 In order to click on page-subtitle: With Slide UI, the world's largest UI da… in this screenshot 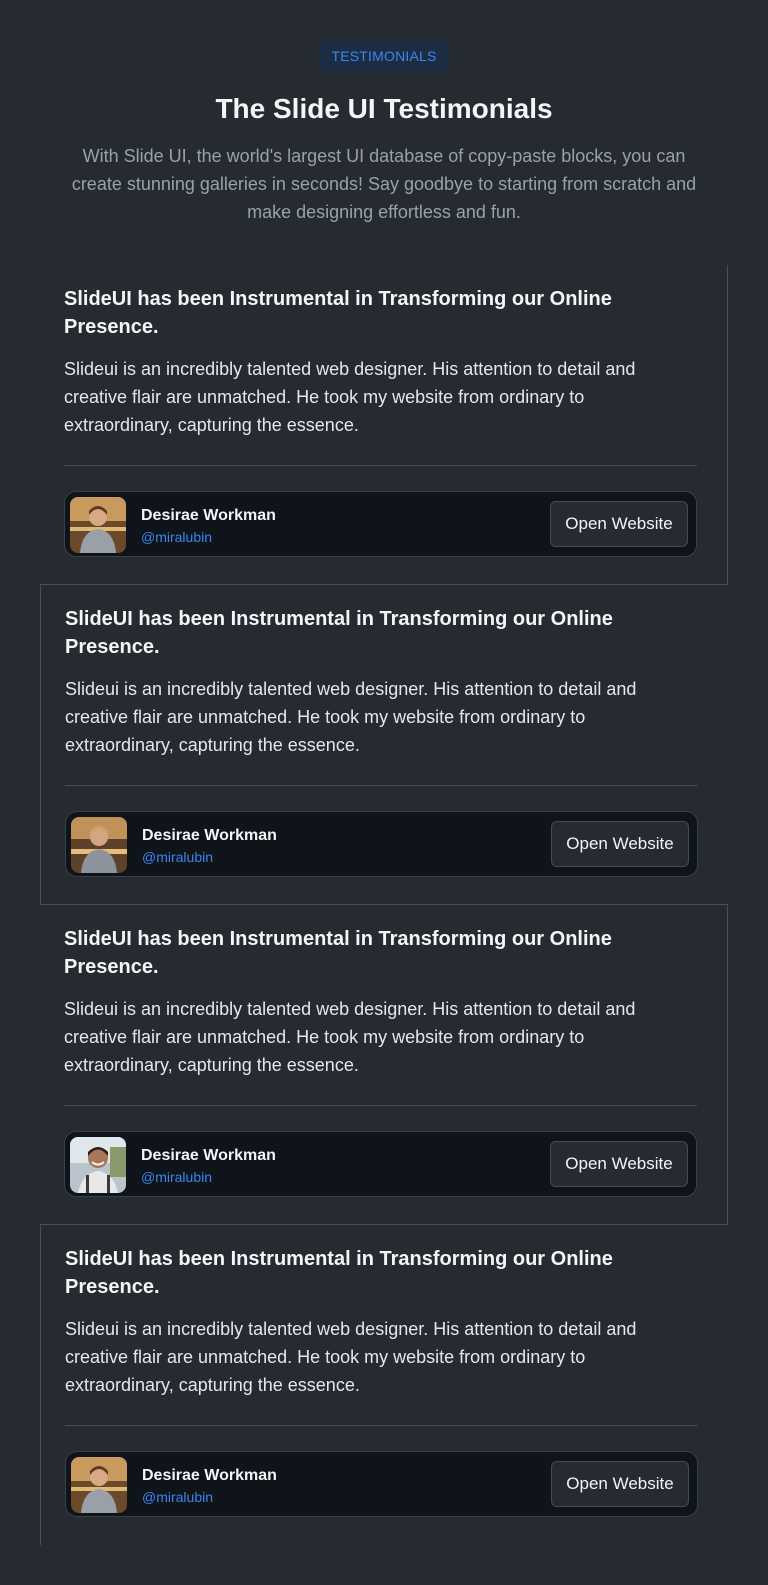, I will do `click(384, 184)`.